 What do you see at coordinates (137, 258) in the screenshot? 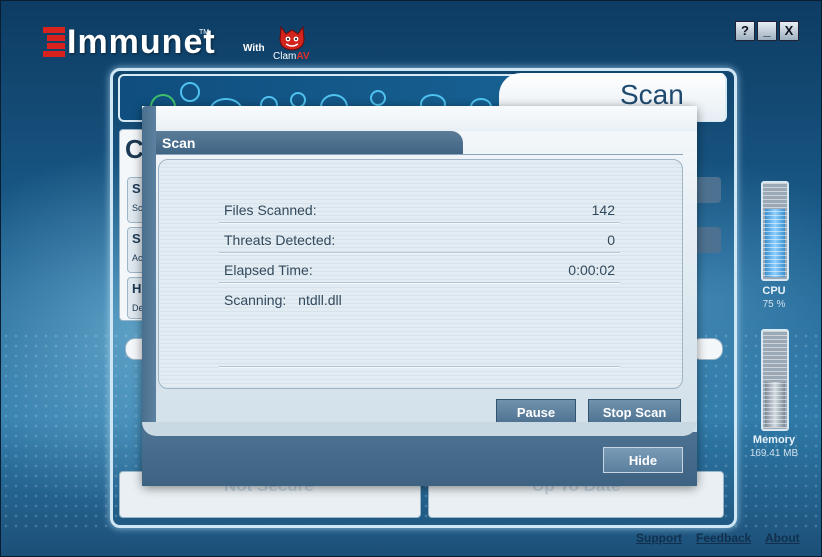
I see `background-item-sub: Ac` at bounding box center [137, 258].